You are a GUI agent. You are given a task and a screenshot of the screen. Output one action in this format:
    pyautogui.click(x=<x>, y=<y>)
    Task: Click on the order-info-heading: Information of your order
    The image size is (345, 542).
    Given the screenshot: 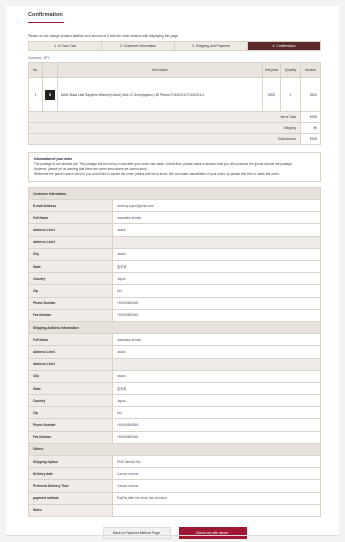 What is the action you would take?
    pyautogui.click(x=53, y=159)
    